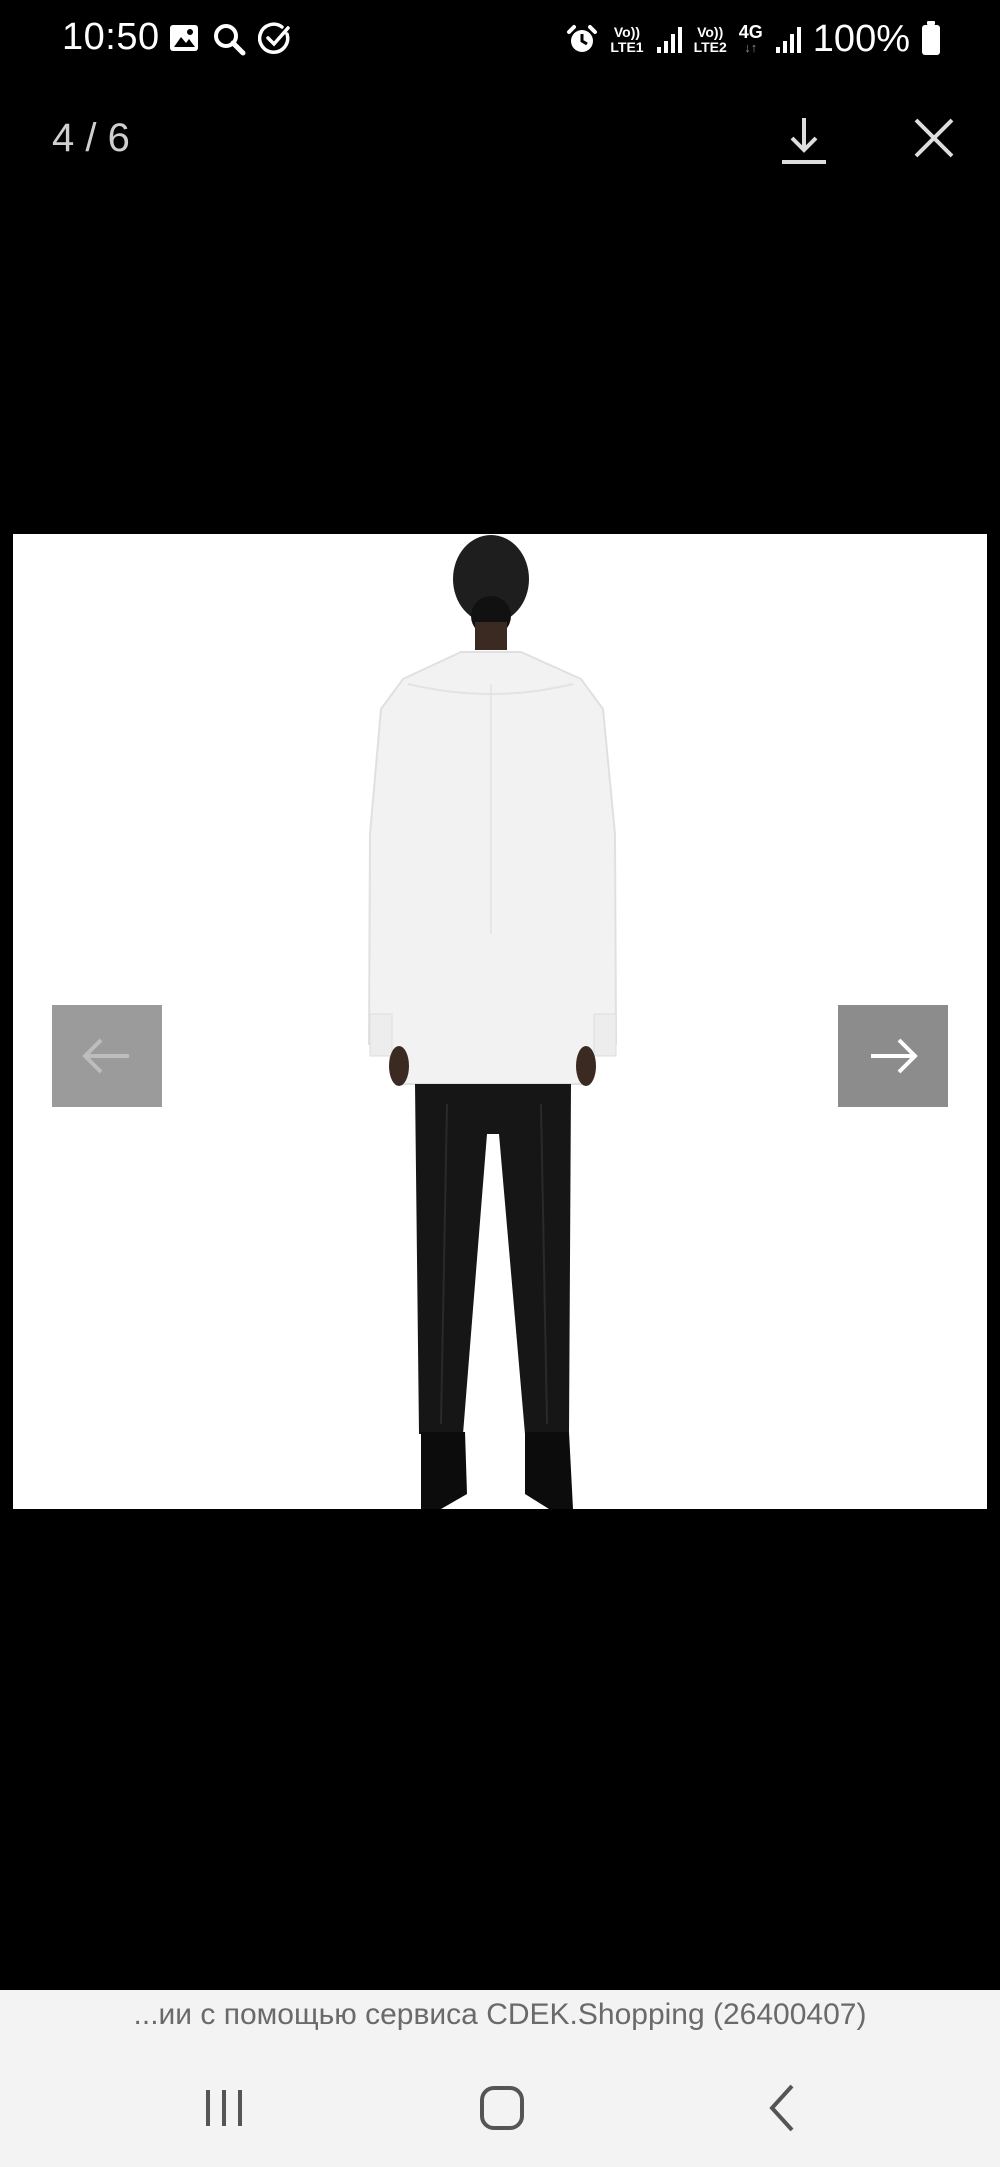 The height and width of the screenshot is (2167, 1000). I want to click on close-button, so click(934, 138).